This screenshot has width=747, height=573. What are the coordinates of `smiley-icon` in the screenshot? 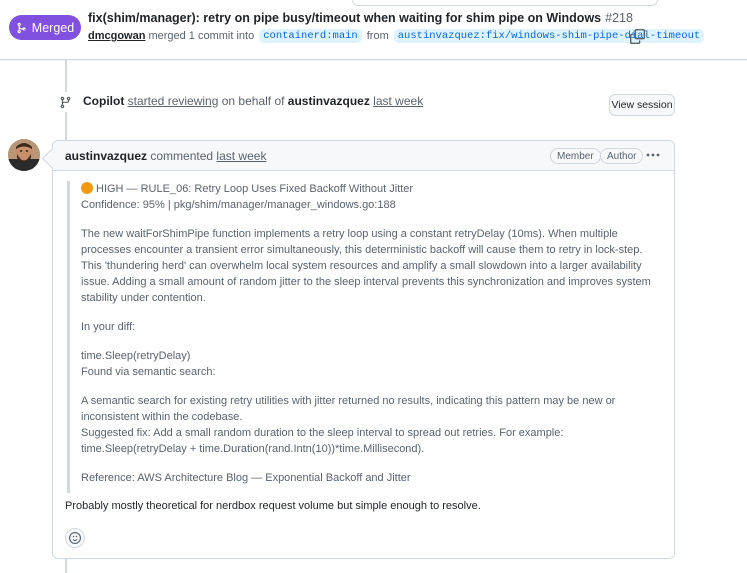 It's located at (75, 538).